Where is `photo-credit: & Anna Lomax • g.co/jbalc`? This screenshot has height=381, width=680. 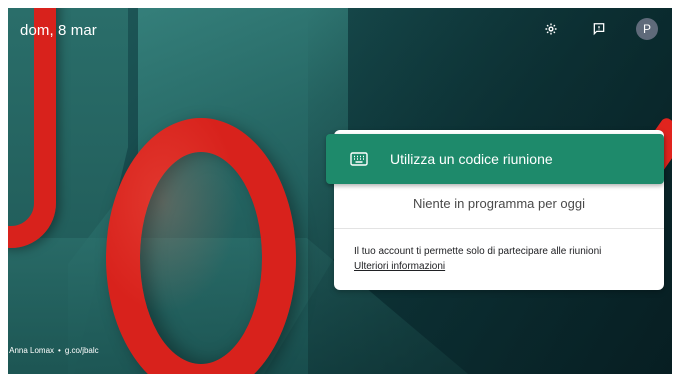 photo-credit: & Anna Lomax • g.co/jbalc is located at coordinates (50, 350).